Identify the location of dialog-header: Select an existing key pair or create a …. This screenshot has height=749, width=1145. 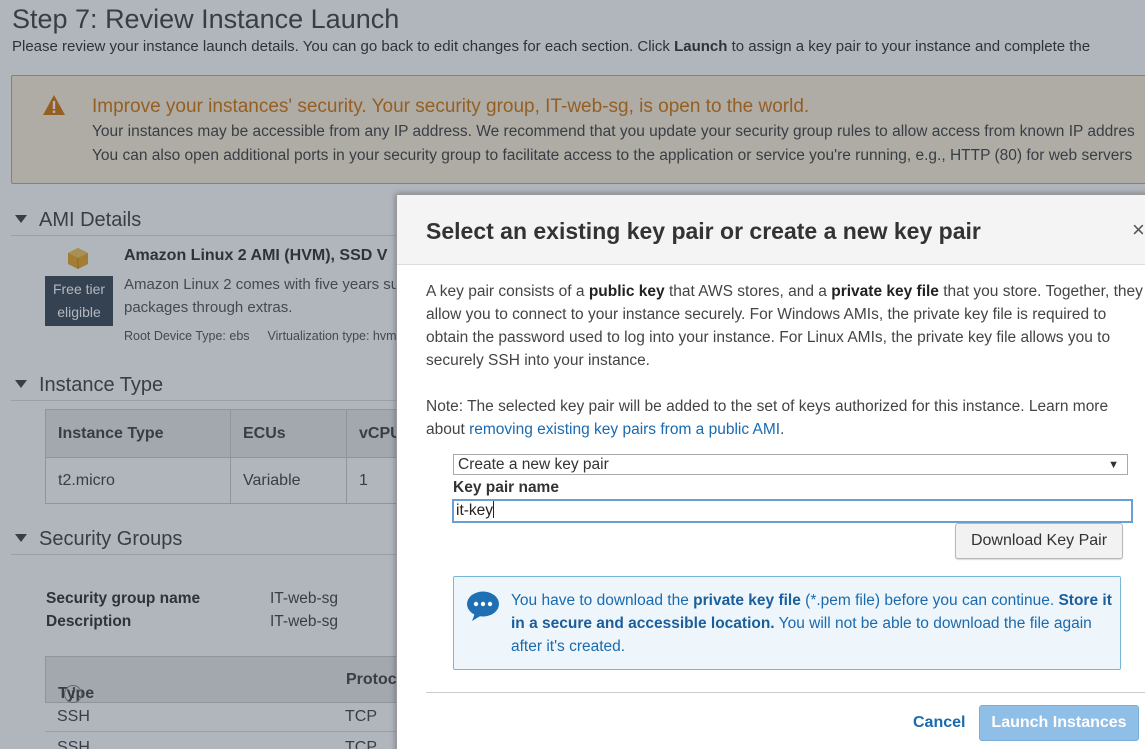
(771, 230).